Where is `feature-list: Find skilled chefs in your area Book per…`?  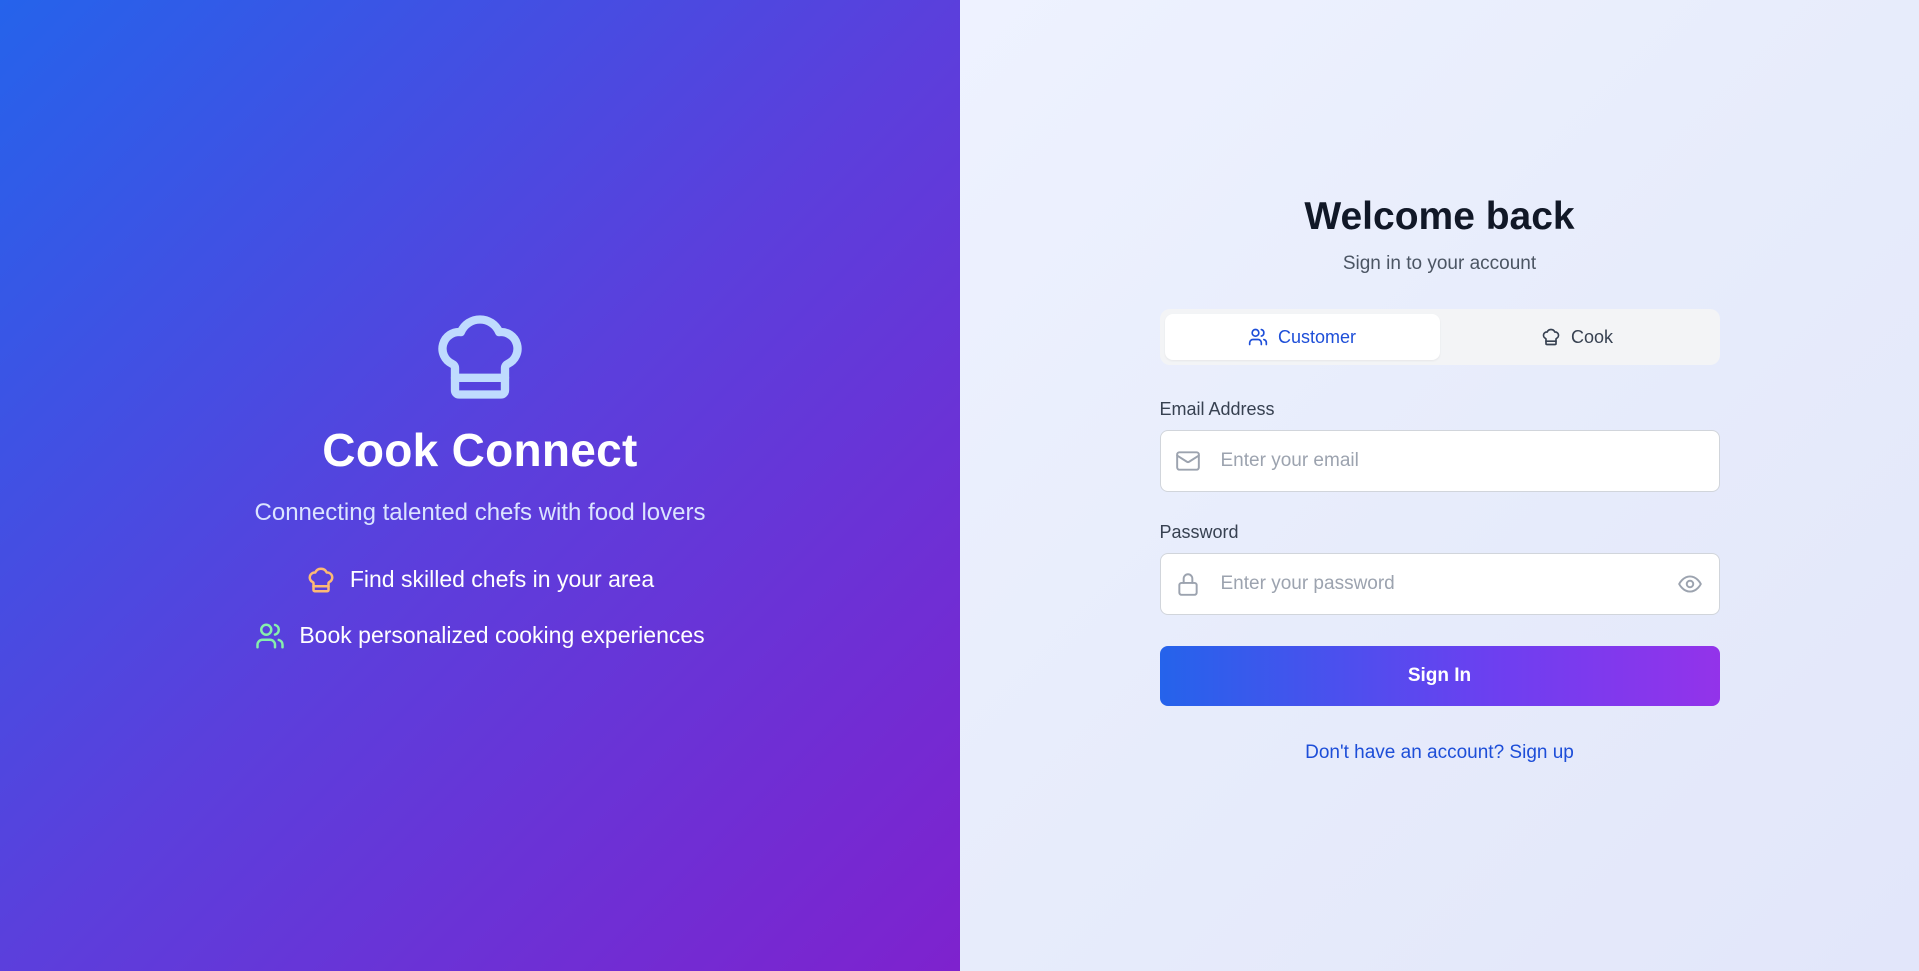
feature-list: Find skilled chefs in your area Book per… is located at coordinates (480, 608).